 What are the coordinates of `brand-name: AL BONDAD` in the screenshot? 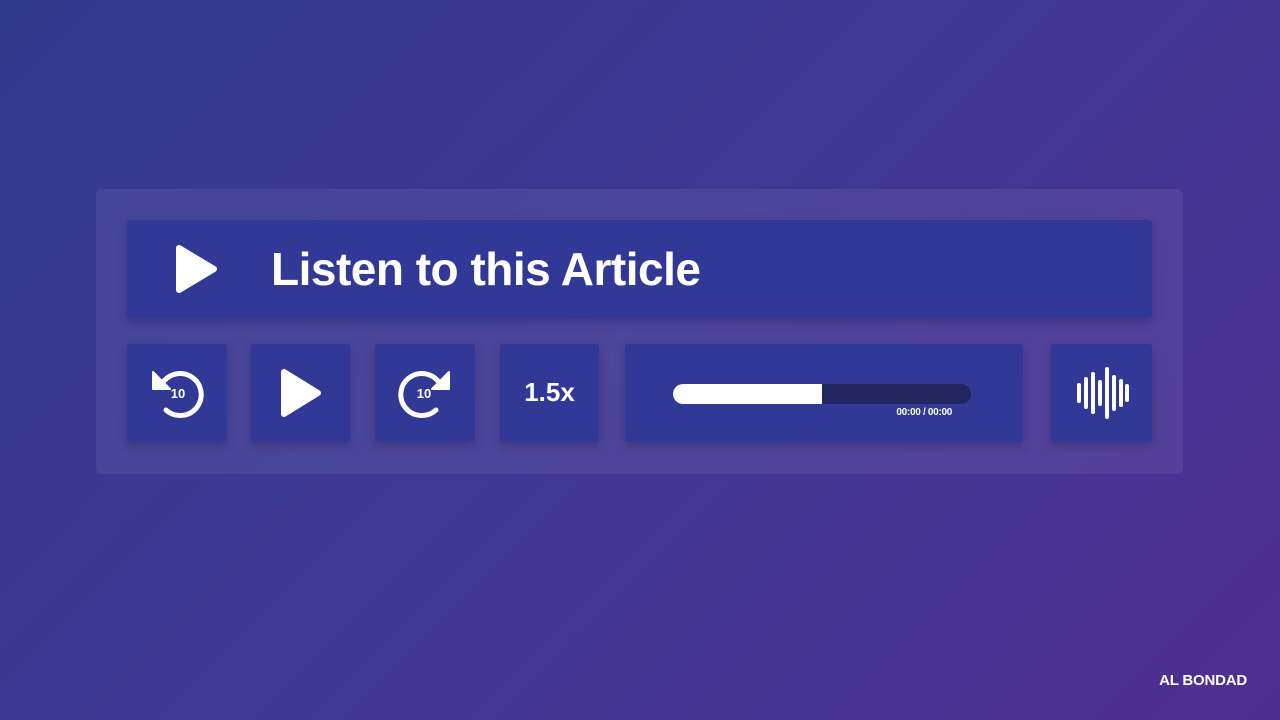 It's located at (1203, 680).